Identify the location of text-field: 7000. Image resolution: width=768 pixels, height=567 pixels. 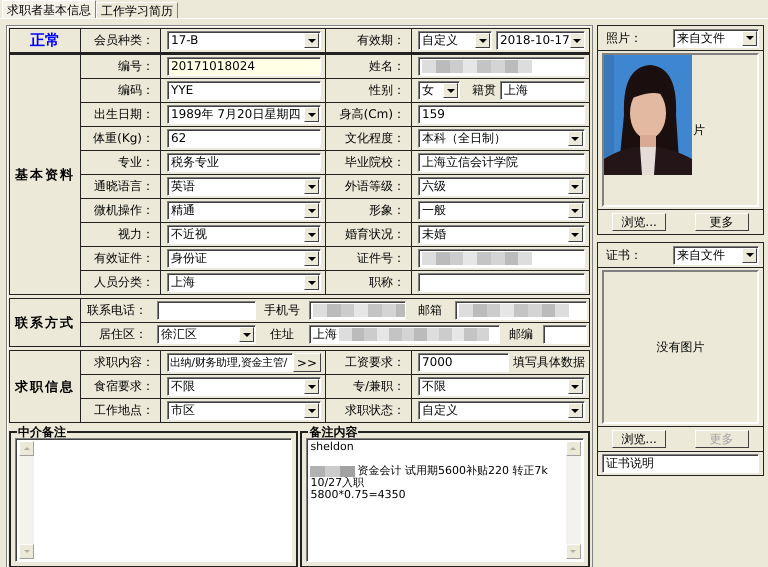
(463, 362).